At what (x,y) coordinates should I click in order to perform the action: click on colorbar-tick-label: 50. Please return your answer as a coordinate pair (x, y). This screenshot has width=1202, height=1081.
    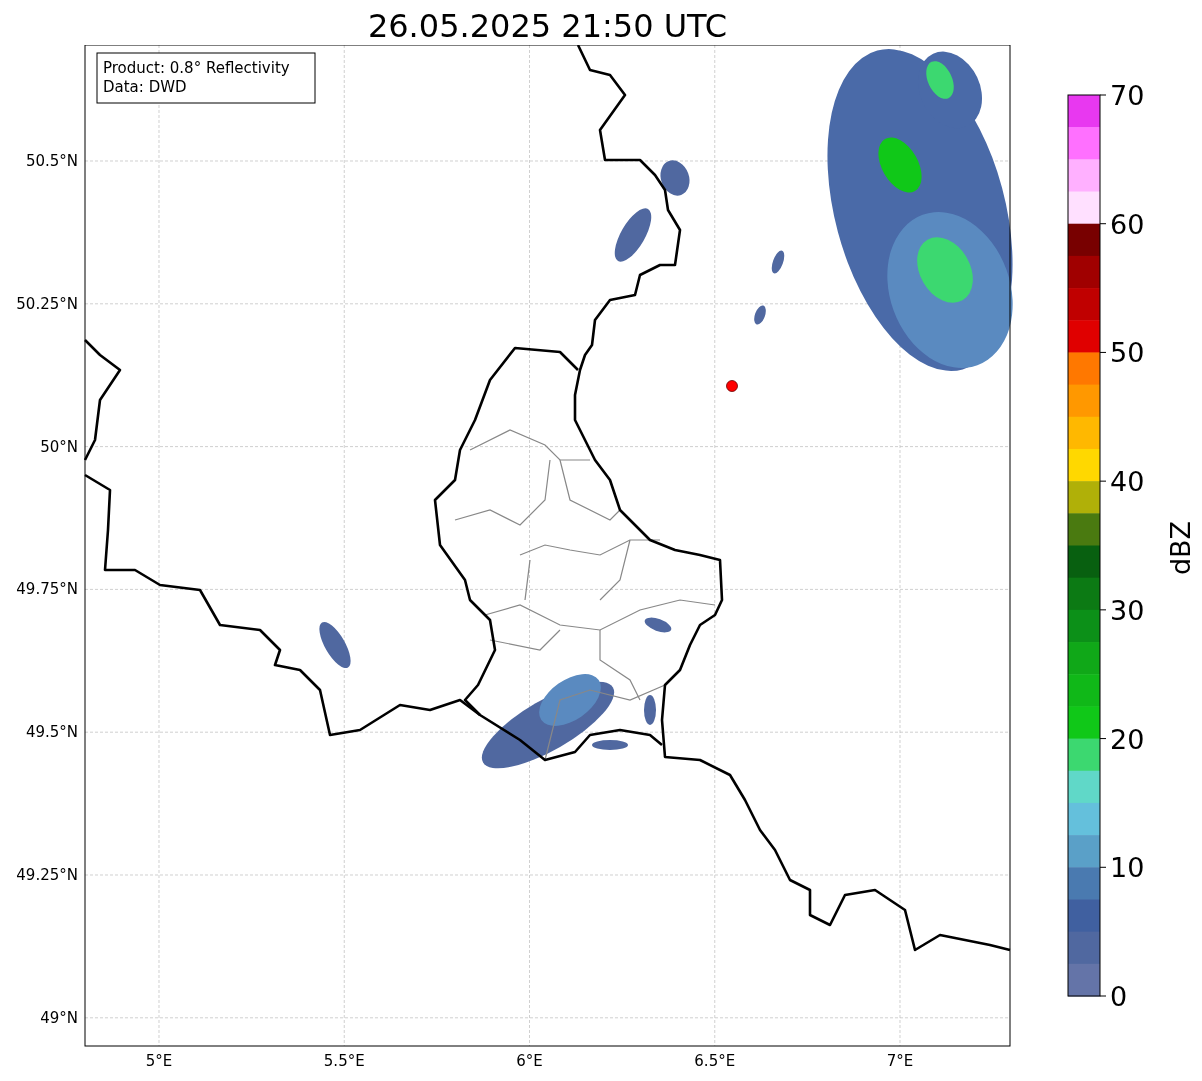
    Looking at the image, I should click on (1127, 353).